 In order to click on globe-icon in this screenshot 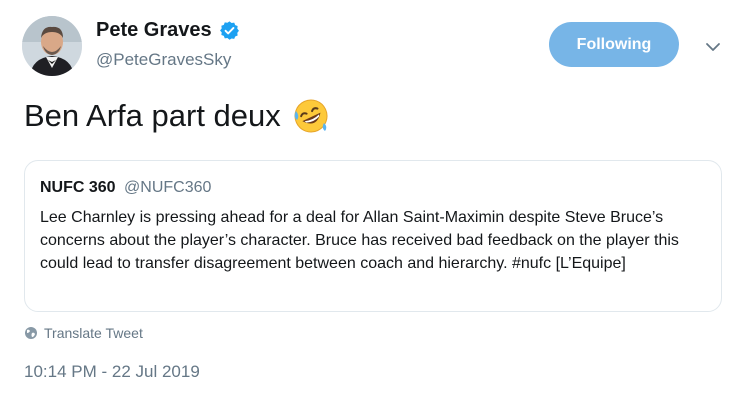, I will do `click(31, 333)`.